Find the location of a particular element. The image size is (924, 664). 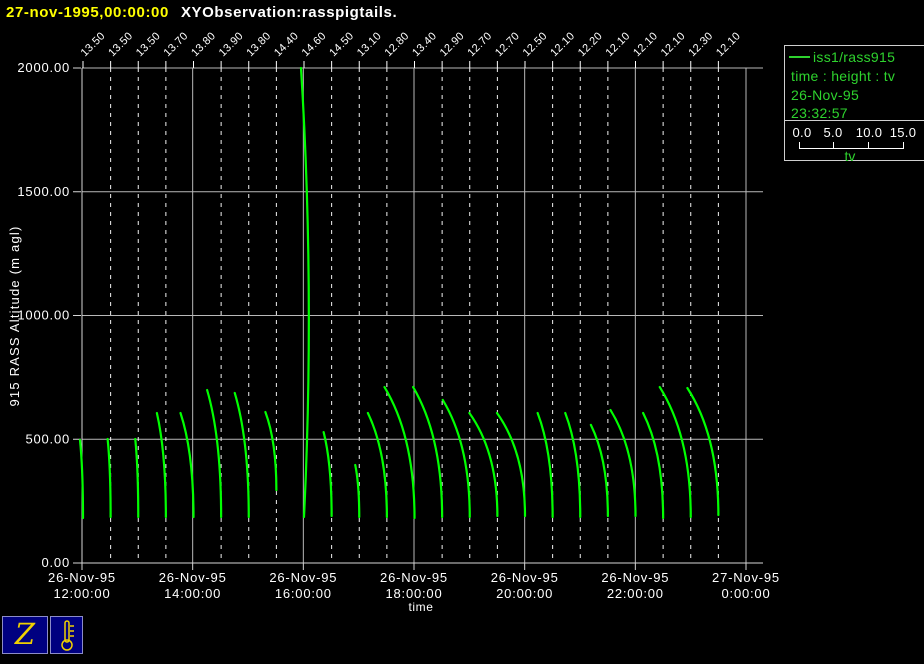

y-tick-label: 0.00 is located at coordinates (55, 562).